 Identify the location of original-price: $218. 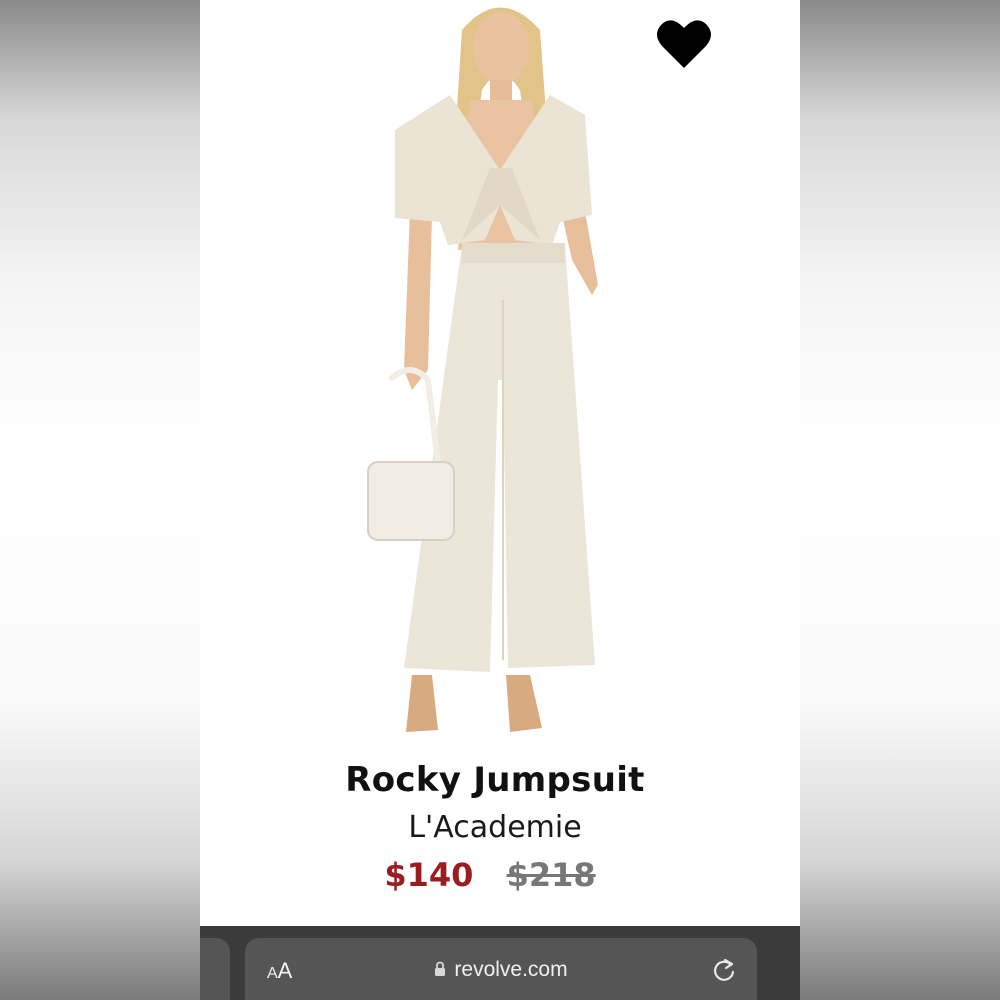
(551, 875).